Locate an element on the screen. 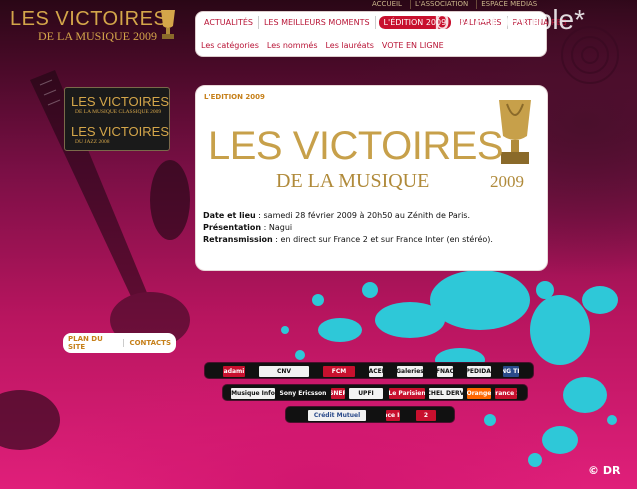 The height and width of the screenshot is (489, 637). info-presentation-label: Présentation is located at coordinates (232, 227).